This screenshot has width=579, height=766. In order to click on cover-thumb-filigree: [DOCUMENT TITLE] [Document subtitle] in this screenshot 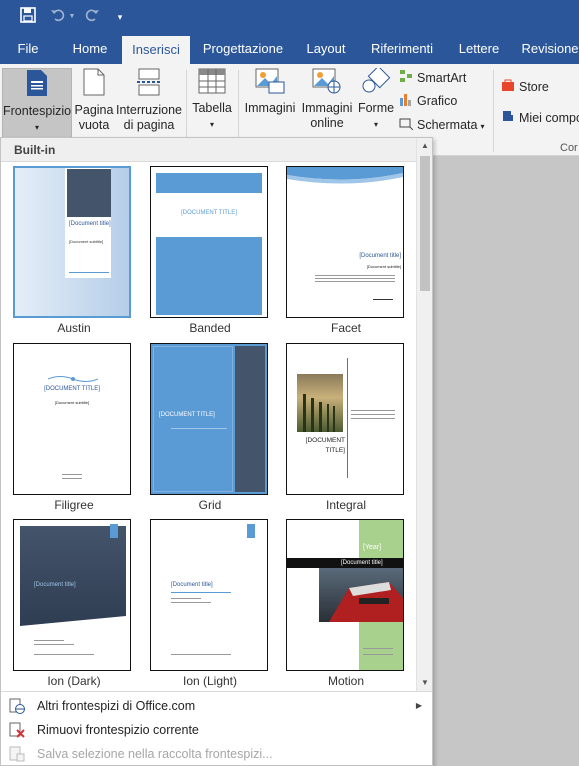, I will do `click(72, 419)`.